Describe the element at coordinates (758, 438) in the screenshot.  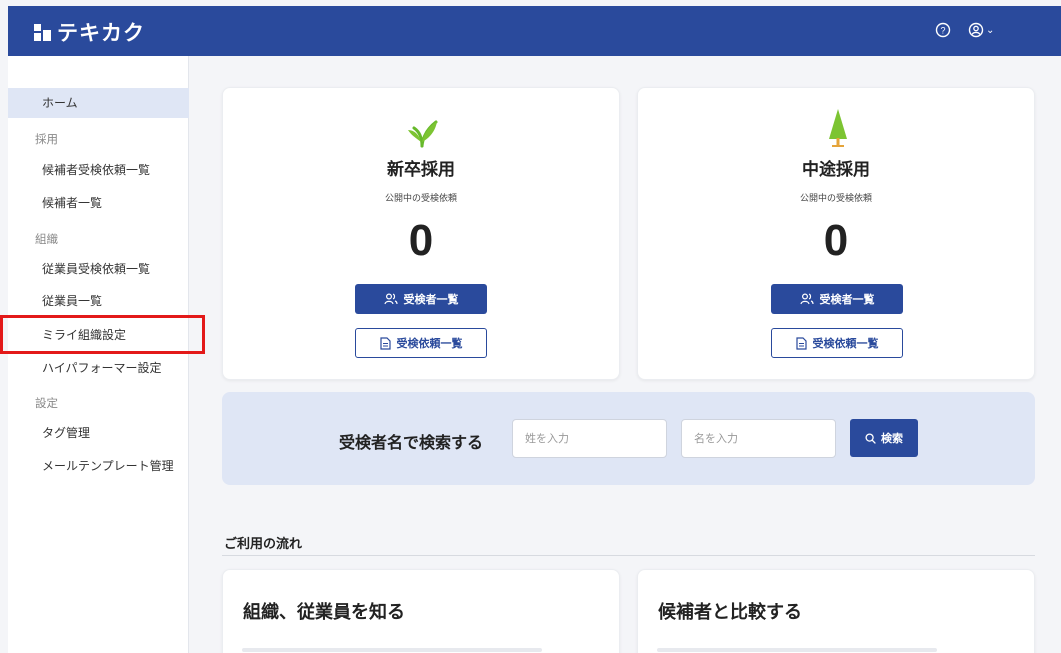
I see `first-name-input` at that location.